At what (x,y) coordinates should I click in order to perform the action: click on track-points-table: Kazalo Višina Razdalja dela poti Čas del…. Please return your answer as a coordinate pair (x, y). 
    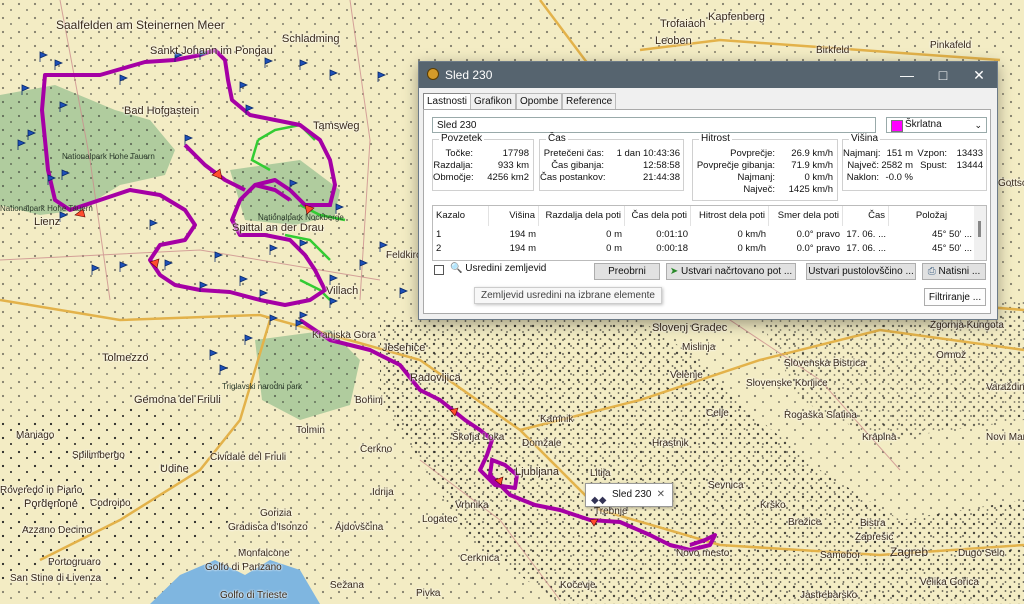
    Looking at the image, I should click on (709, 233).